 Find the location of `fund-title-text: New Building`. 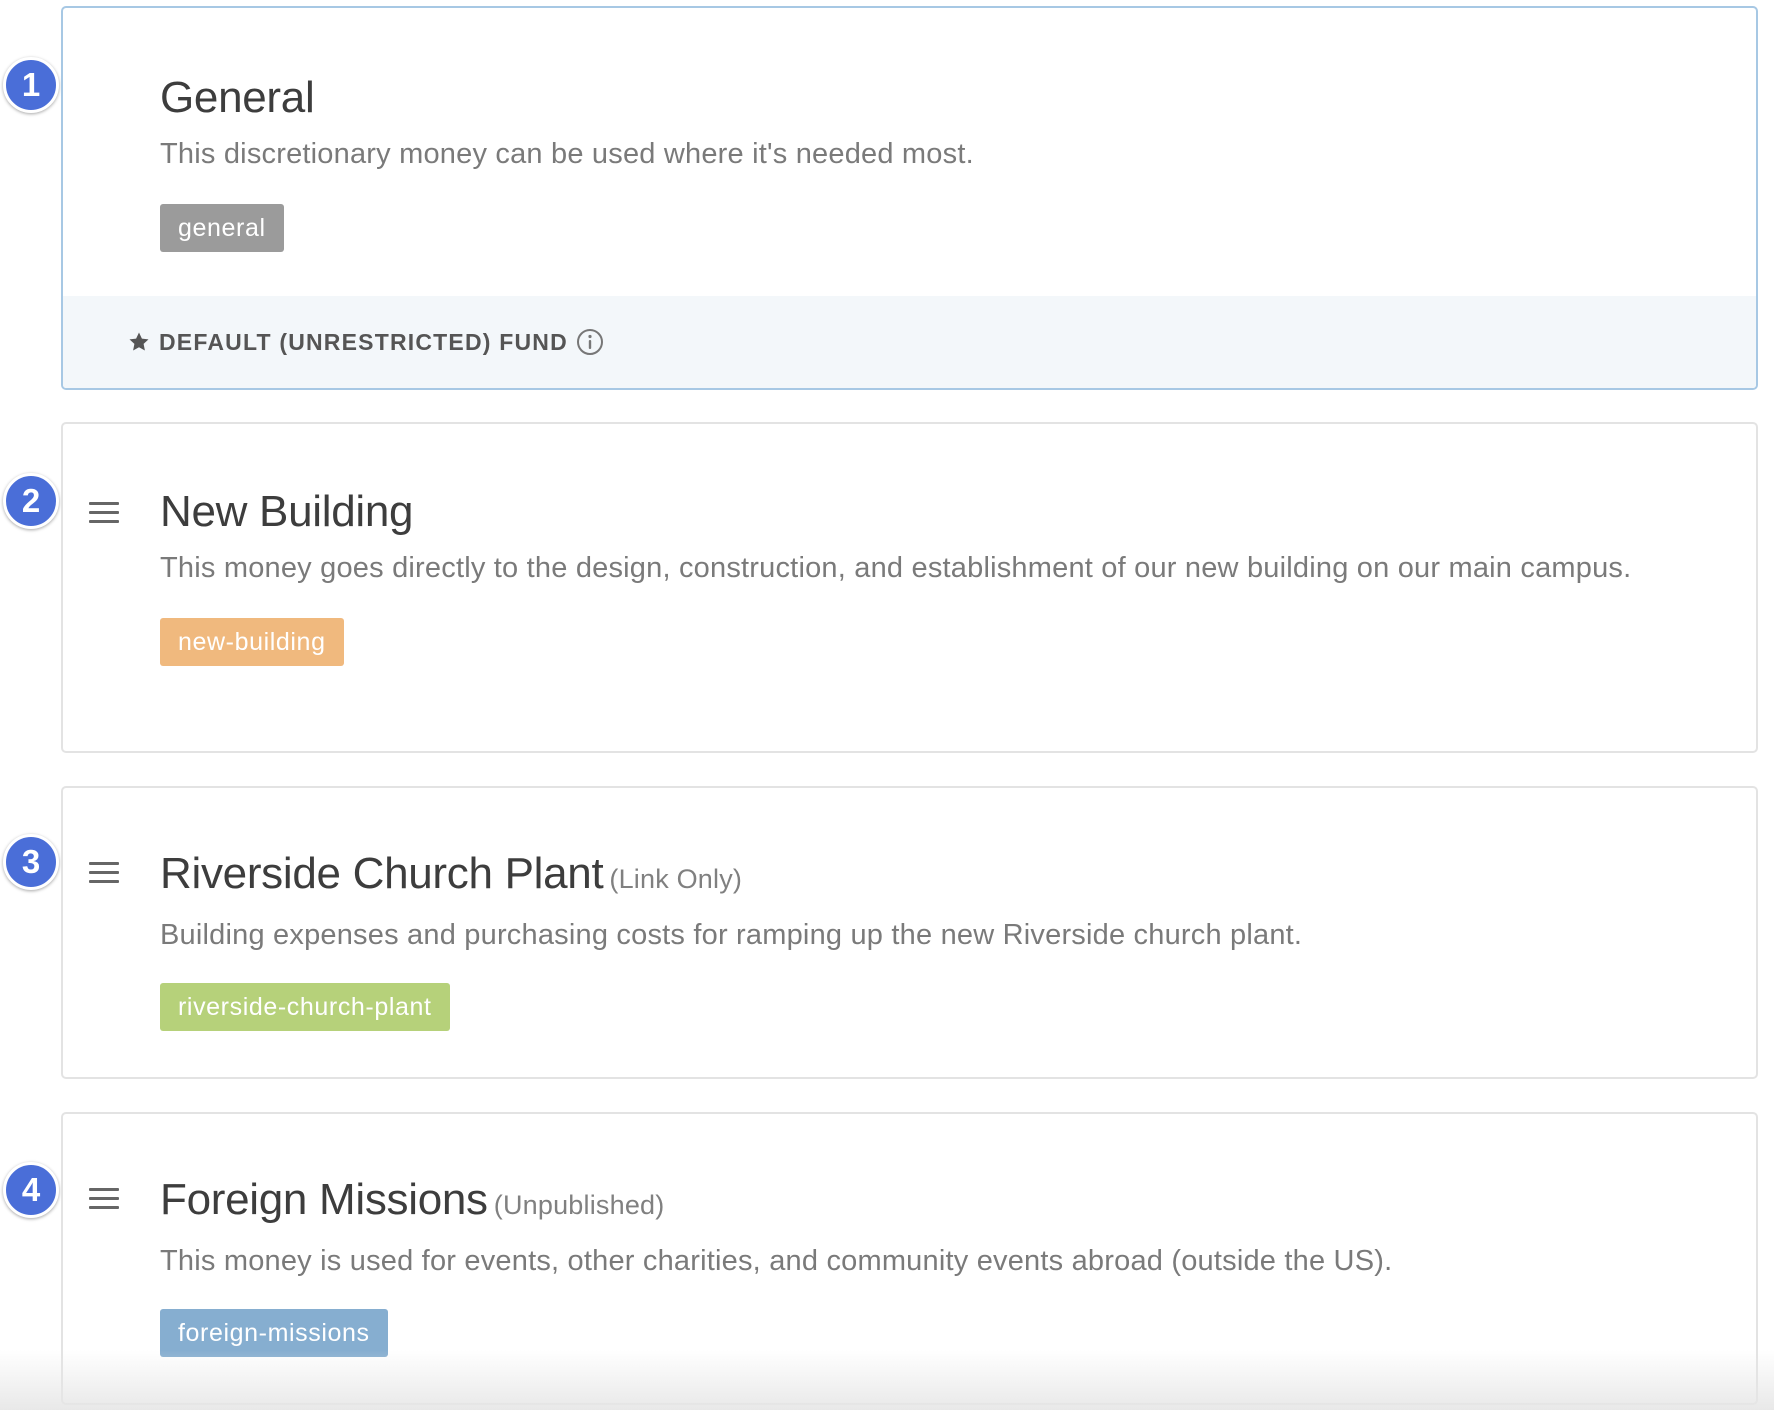

fund-title-text: New Building is located at coordinates (287, 511).